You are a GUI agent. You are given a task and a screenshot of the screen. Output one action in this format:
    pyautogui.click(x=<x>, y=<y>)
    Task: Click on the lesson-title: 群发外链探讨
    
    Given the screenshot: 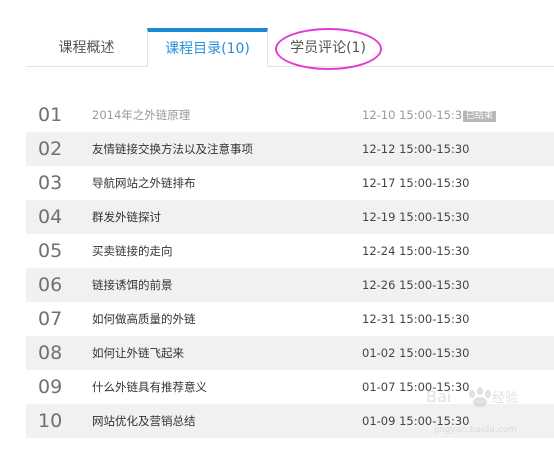 What is the action you would take?
    pyautogui.click(x=126, y=217)
    